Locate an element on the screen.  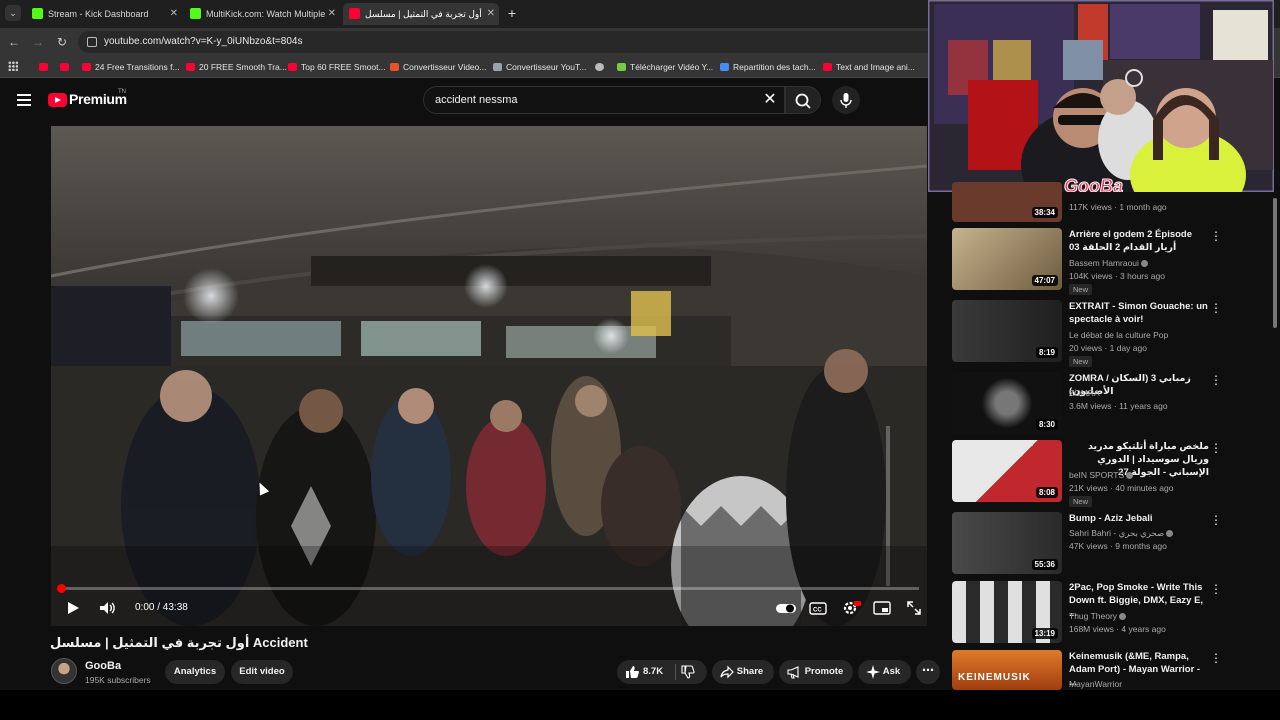
channel-name: Sahri Bahri - صحري بحري is located at coordinates (1121, 533).